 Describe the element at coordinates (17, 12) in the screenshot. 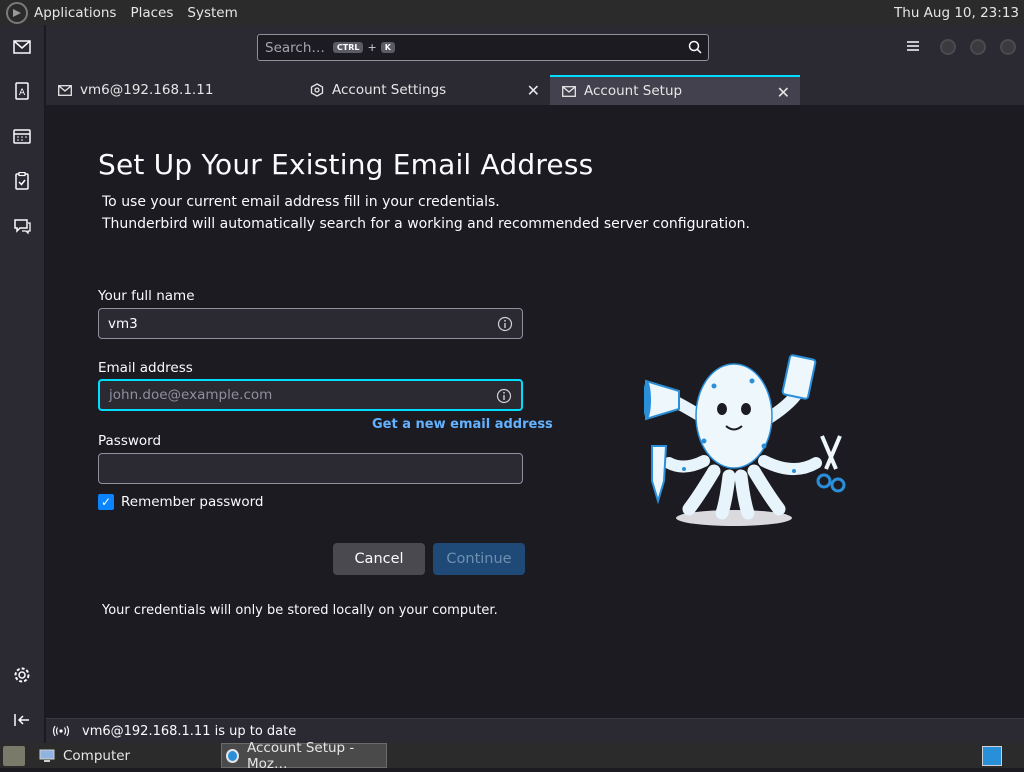

I see `system-logo-icon` at that location.